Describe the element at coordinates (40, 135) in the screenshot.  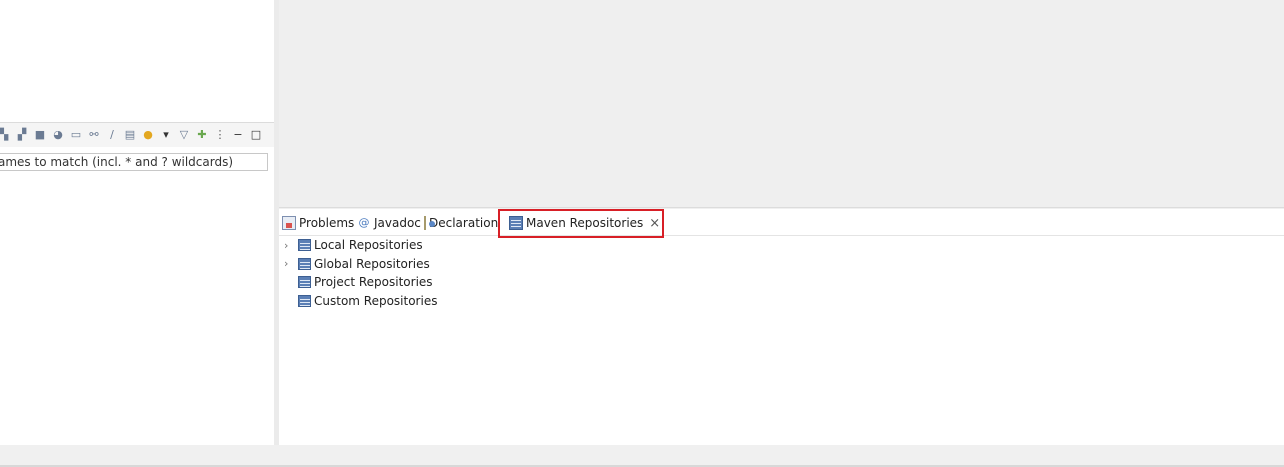
I see `stop-icon: ■` at that location.